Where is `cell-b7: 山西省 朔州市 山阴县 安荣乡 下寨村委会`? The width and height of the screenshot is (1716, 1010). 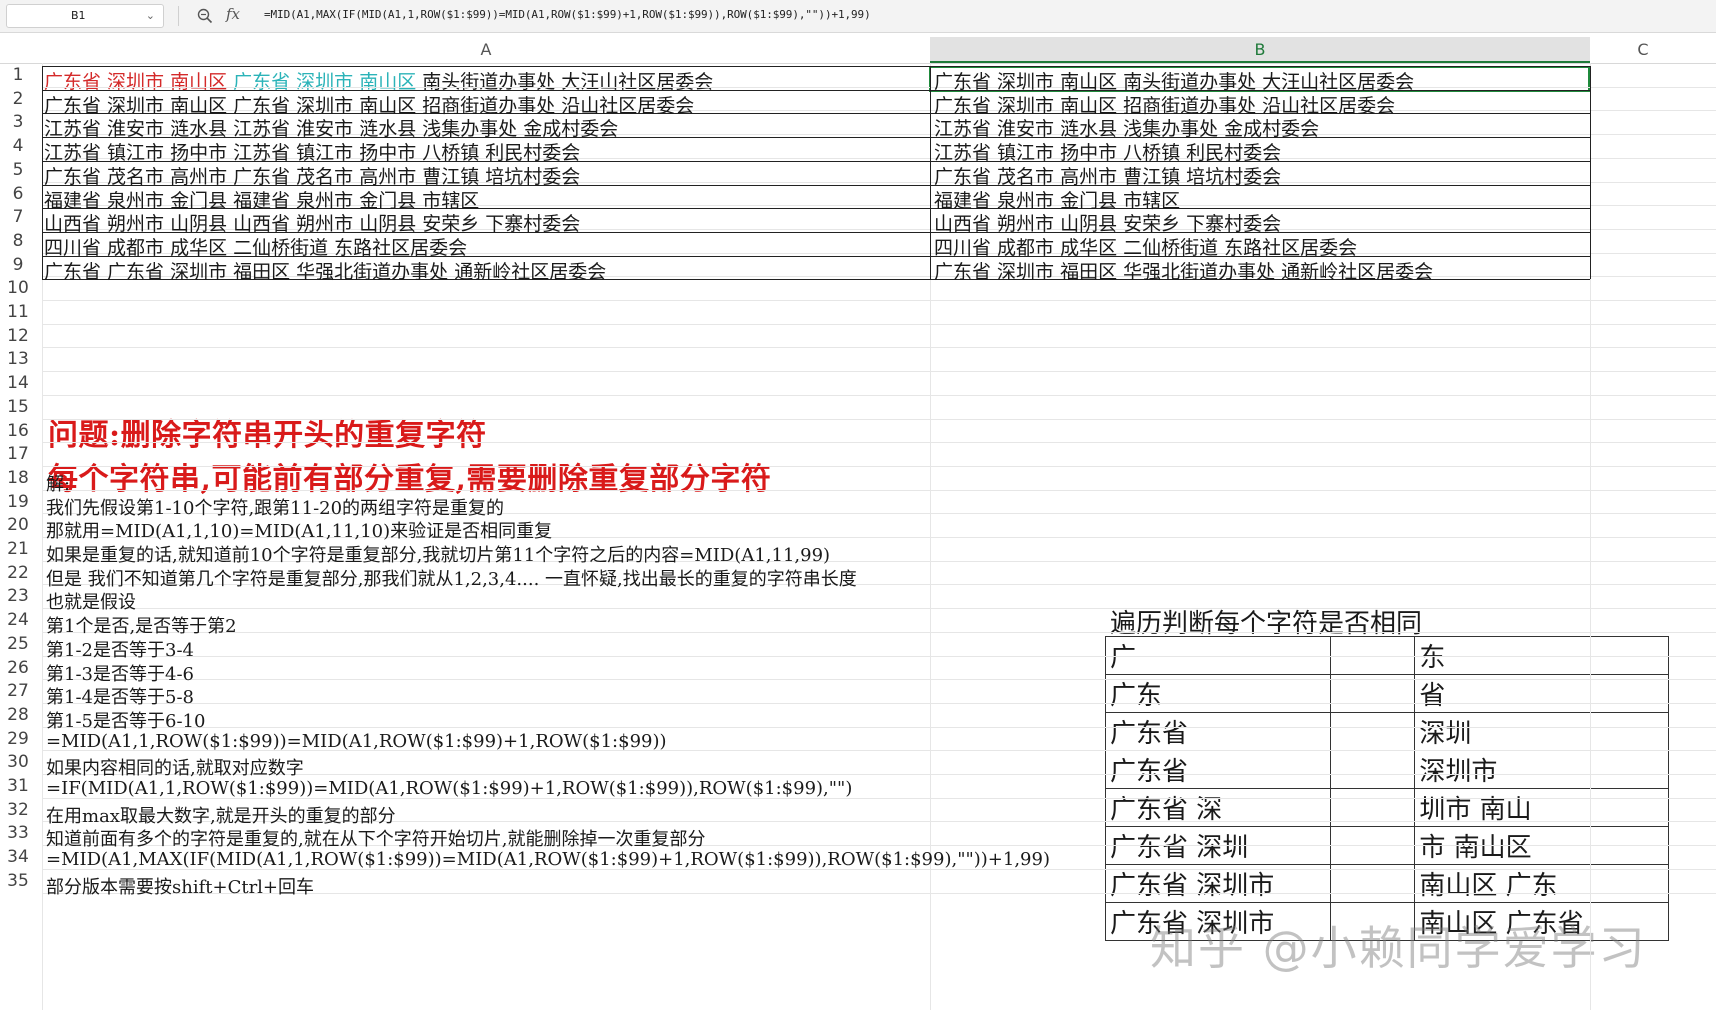 cell-b7: 山西省 朔州市 山阴县 安荣乡 下寨村委会 is located at coordinates (1107, 224).